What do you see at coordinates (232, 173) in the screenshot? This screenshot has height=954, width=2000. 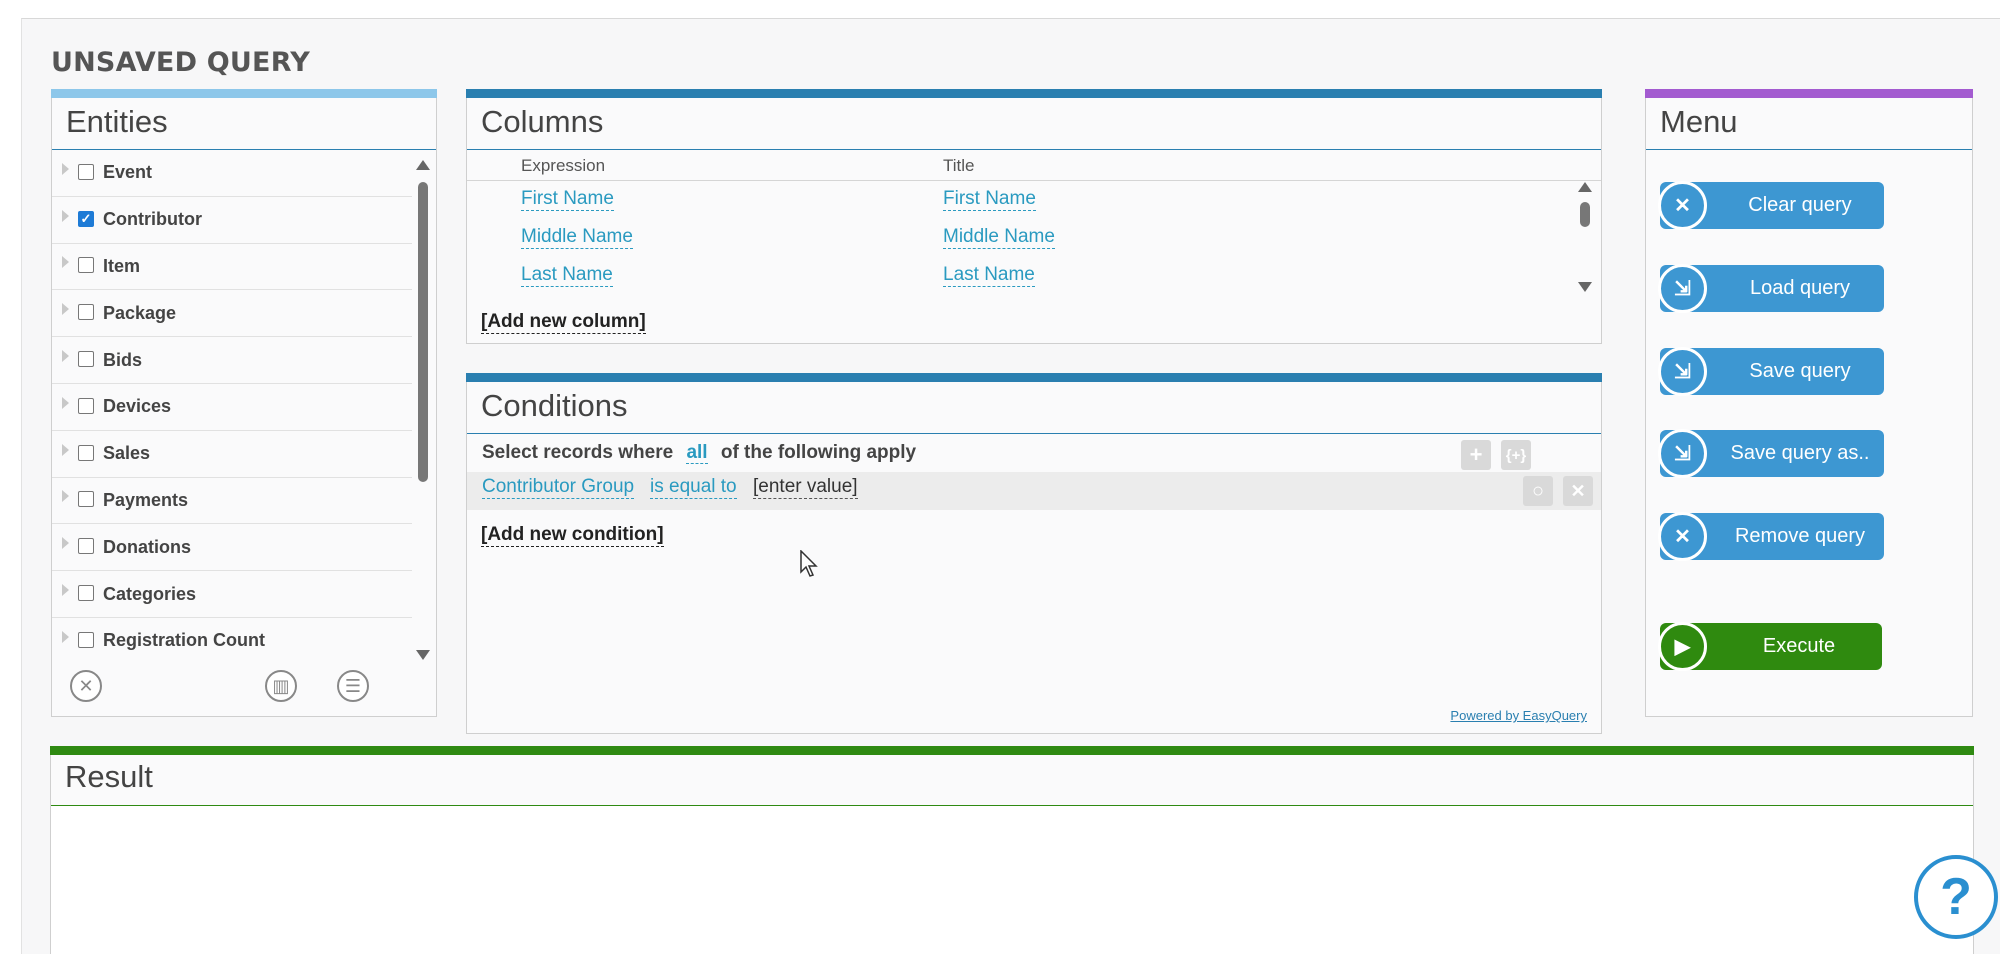 I see `entity-item-event: Event` at bounding box center [232, 173].